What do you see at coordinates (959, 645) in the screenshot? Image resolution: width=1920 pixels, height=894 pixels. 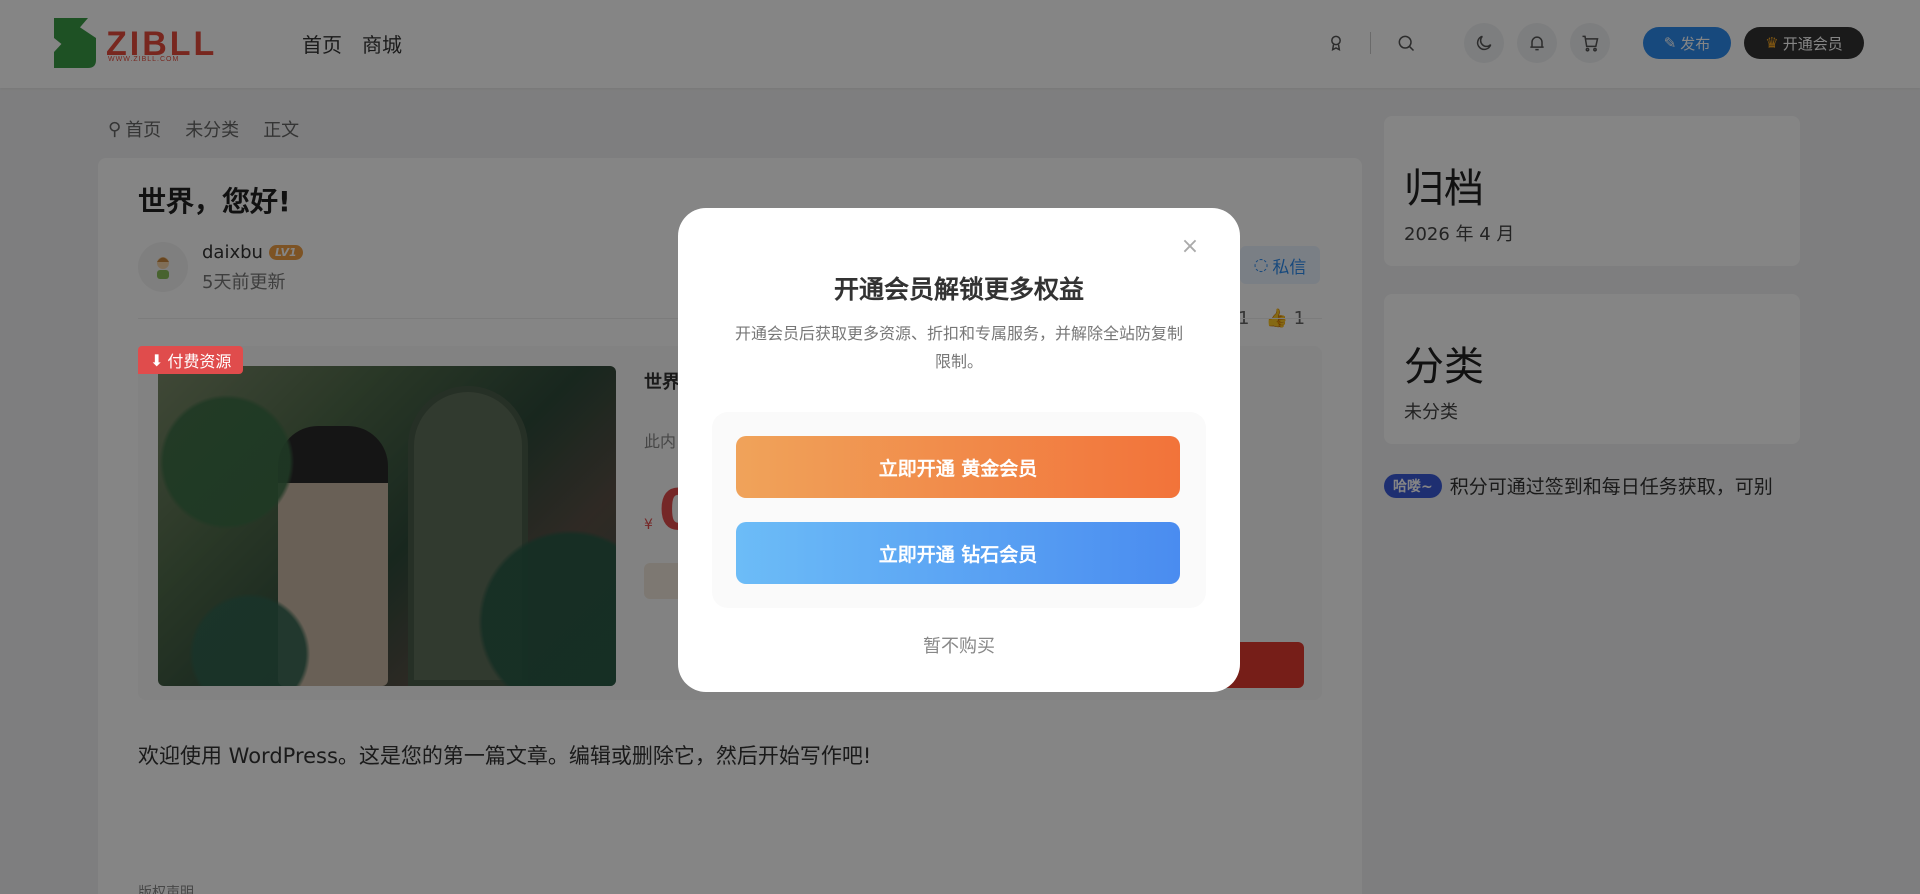 I see `no-buy-link: 暂不购买` at bounding box center [959, 645].